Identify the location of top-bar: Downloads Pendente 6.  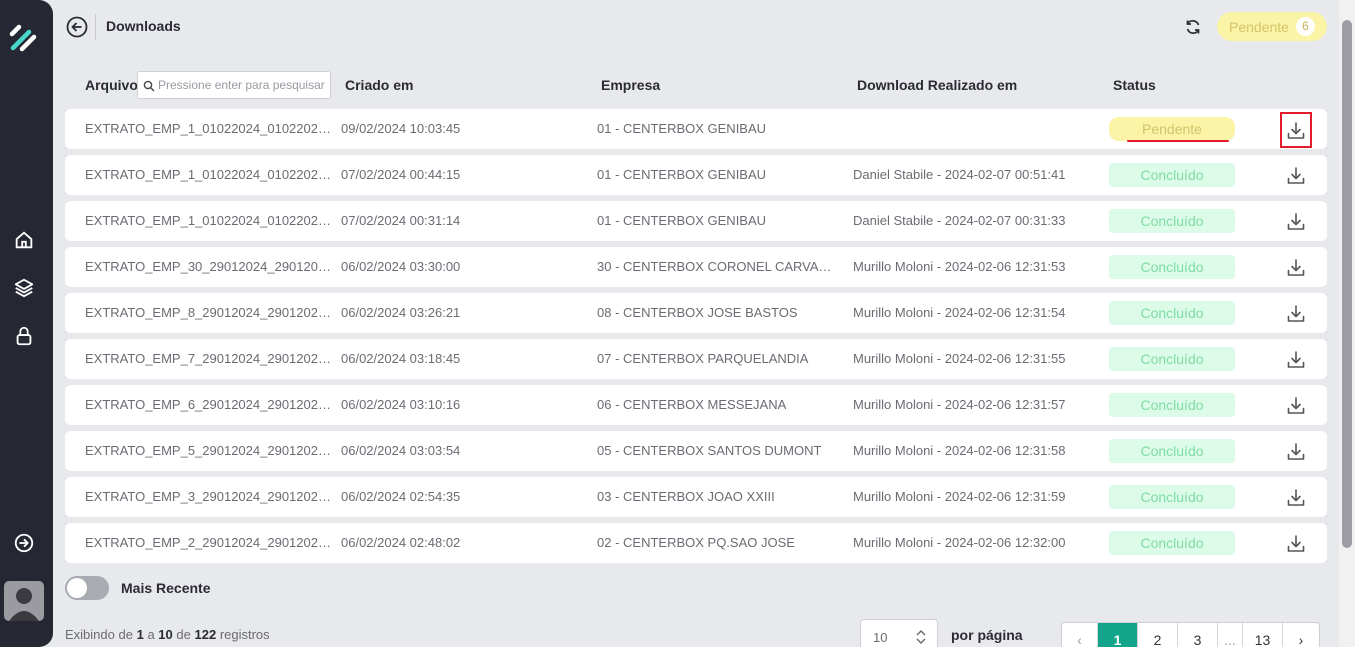
(696, 27).